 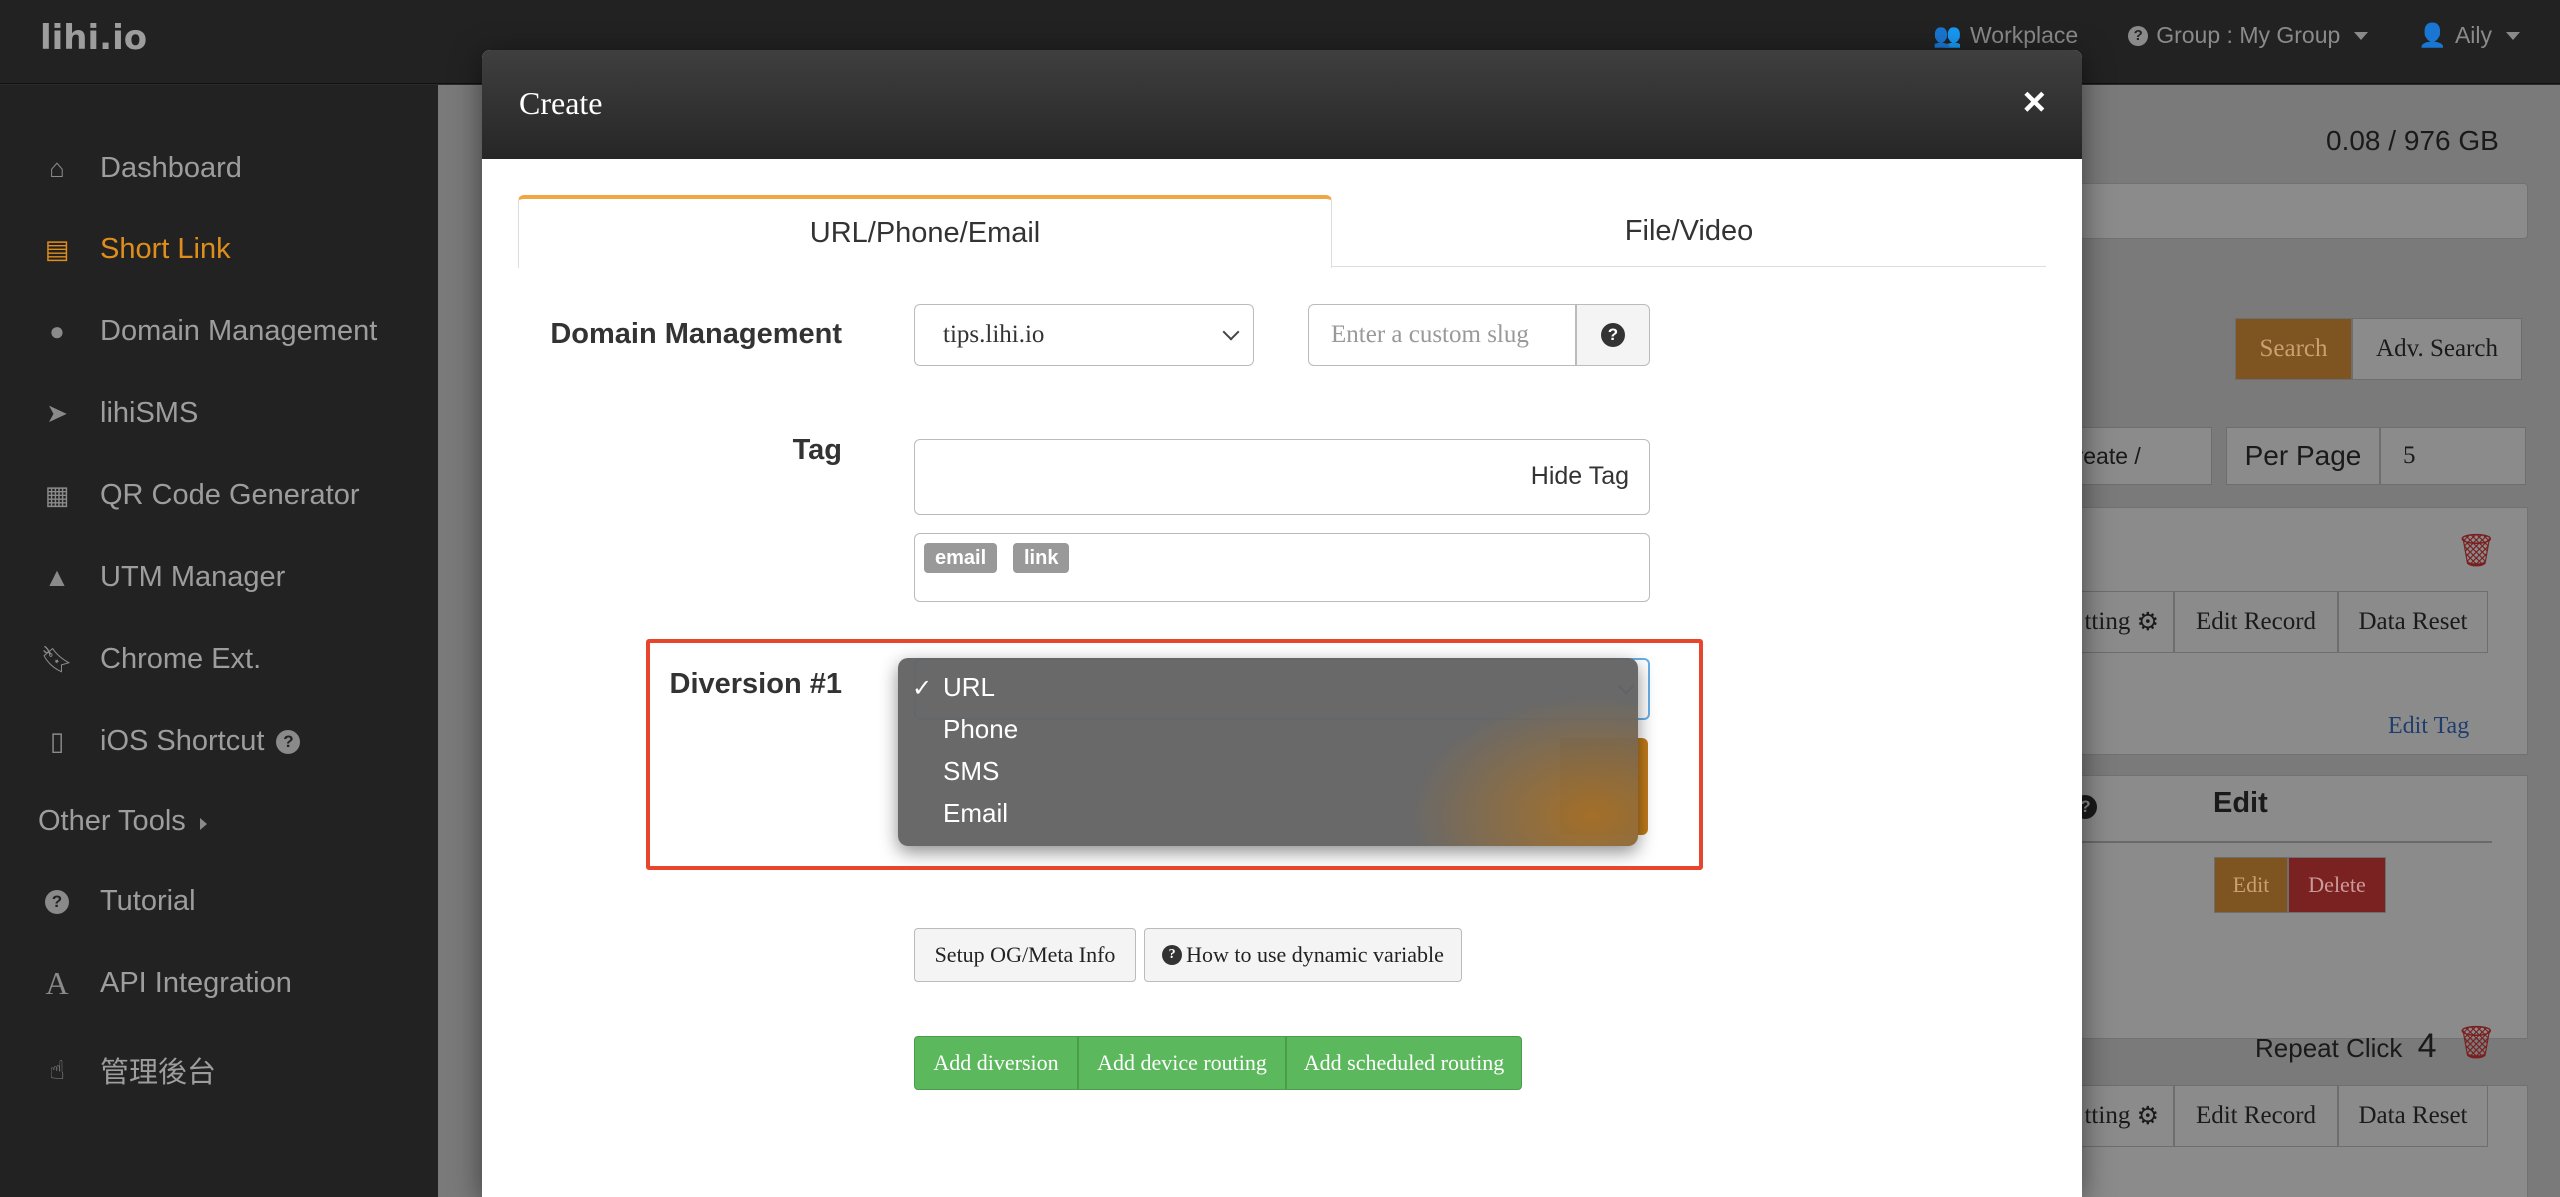 What do you see at coordinates (1430, 334) in the screenshot?
I see `slug-placeholder: Enter a custom slug` at bounding box center [1430, 334].